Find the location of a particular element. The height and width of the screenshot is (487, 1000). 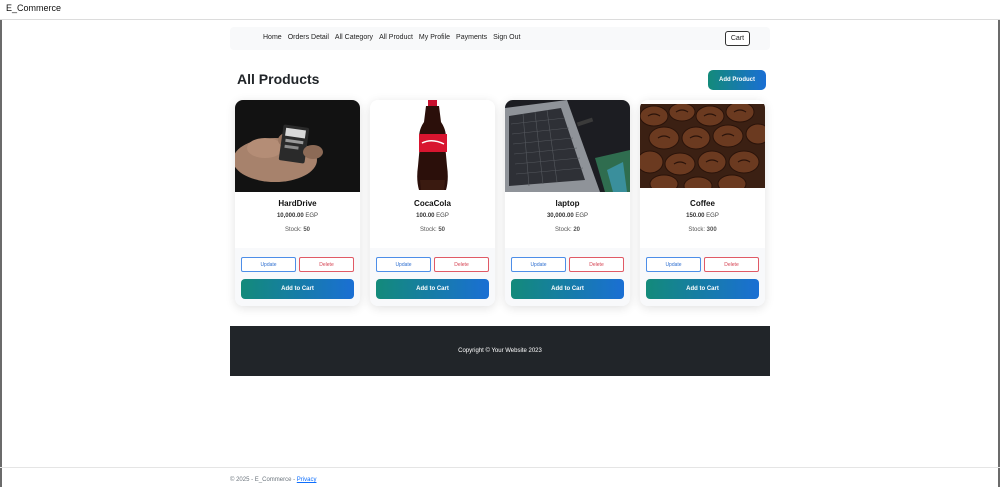

sd-card-photo is located at coordinates (297, 146).